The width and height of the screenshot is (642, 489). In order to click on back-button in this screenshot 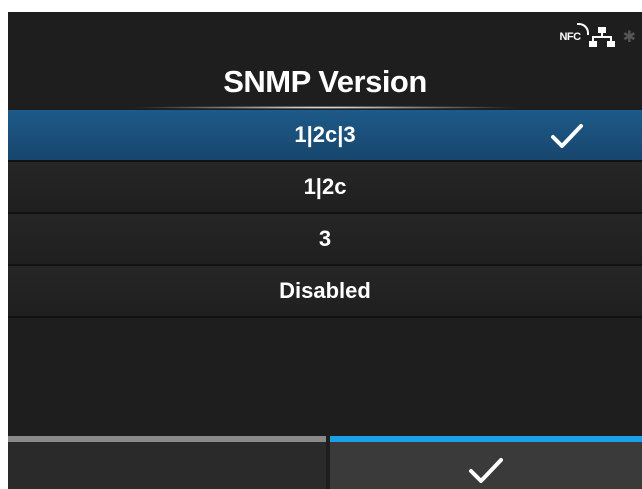, I will do `click(167, 462)`.